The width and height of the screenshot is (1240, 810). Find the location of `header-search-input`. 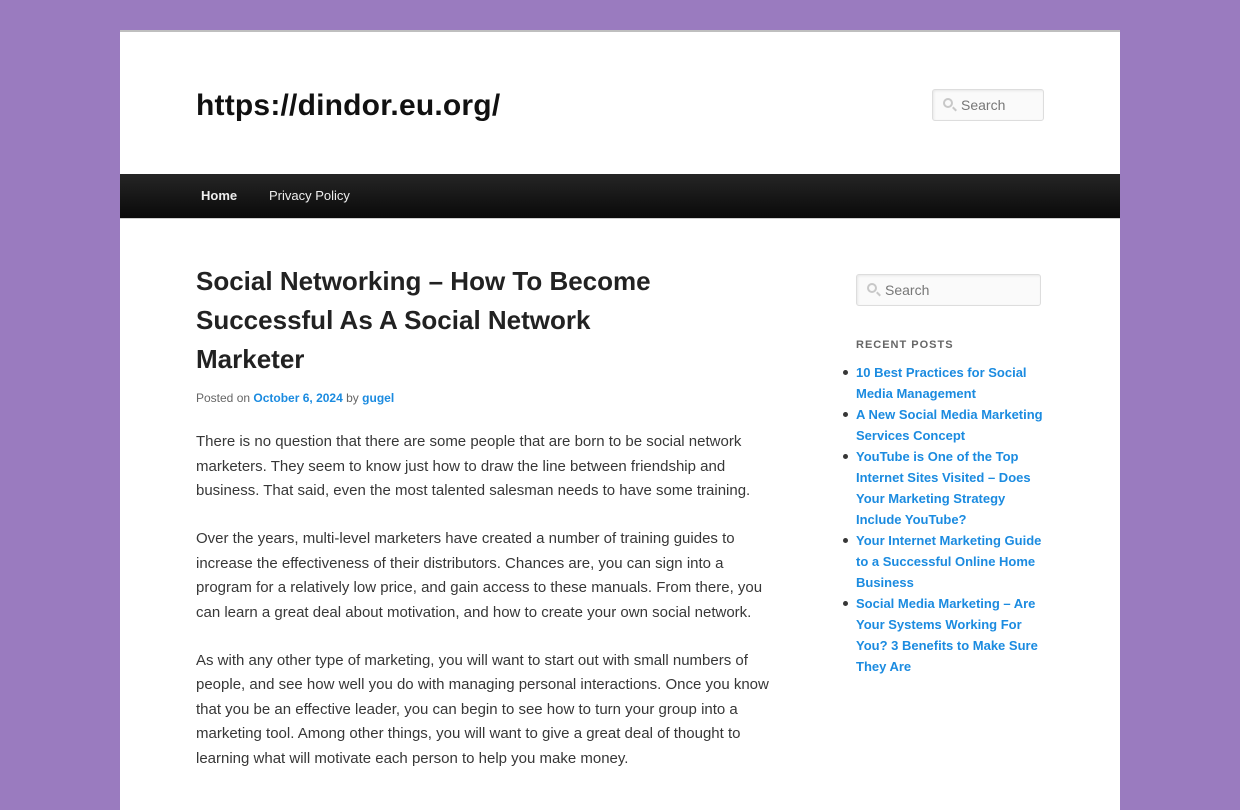

header-search-input is located at coordinates (988, 105).